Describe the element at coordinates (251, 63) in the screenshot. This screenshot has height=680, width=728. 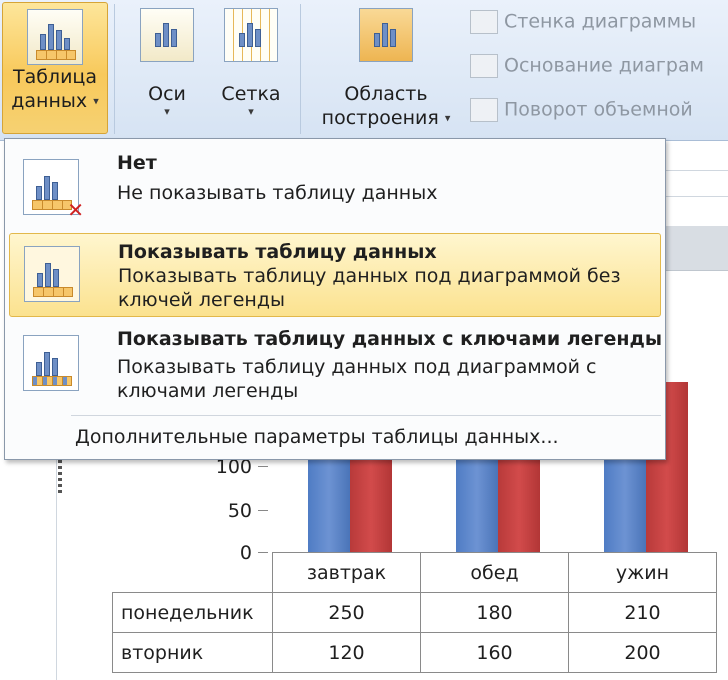
I see `grid-button: Сетка ▾` at that location.